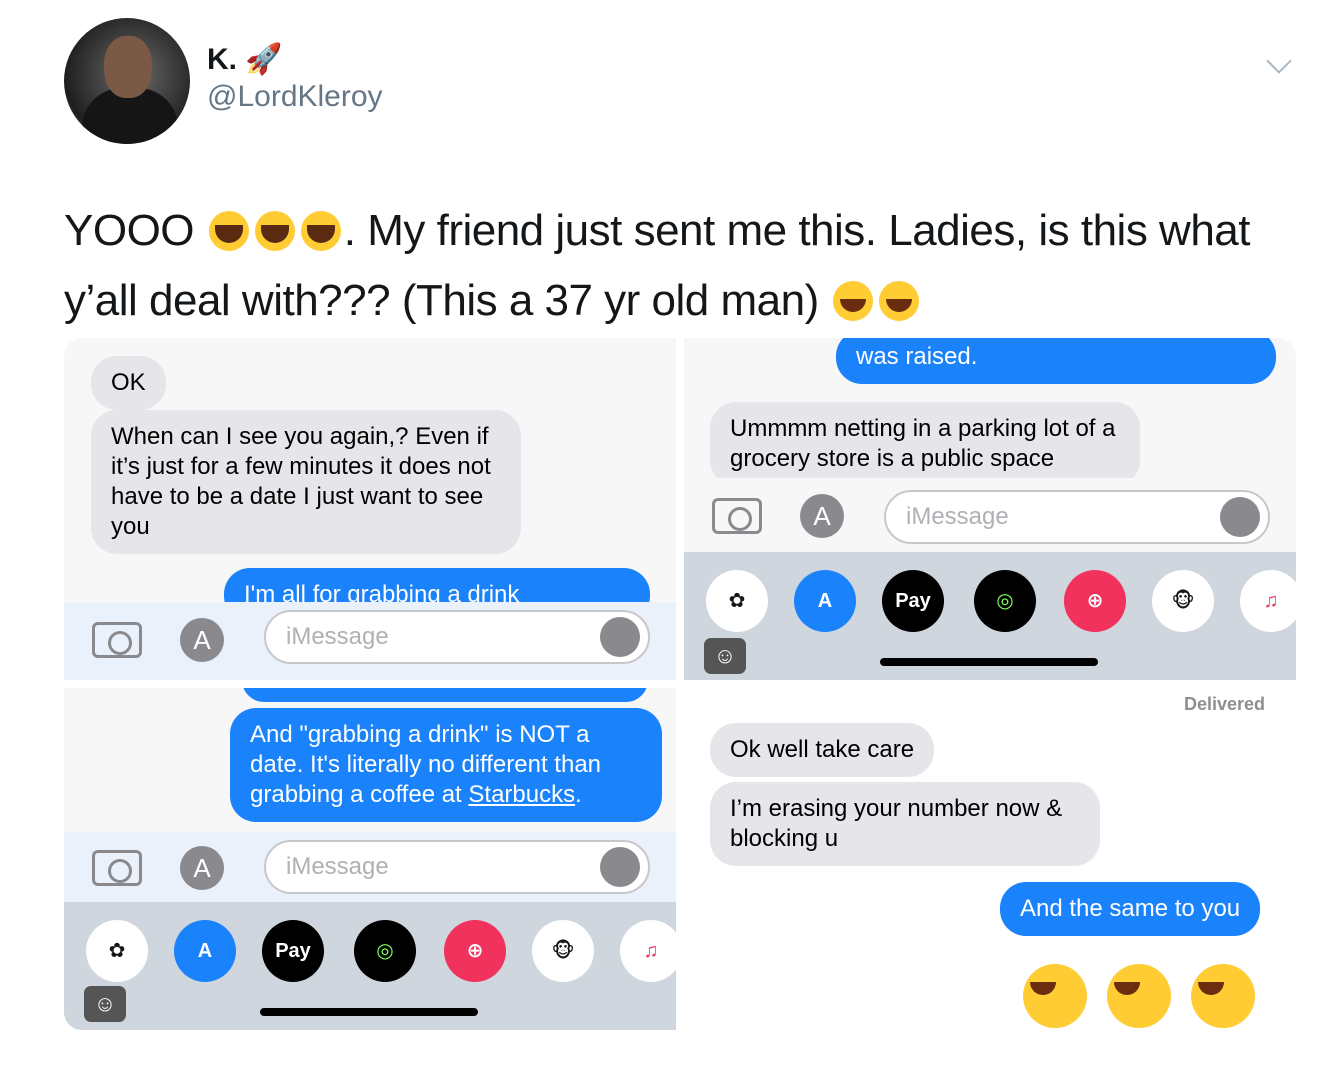 The image size is (1343, 1083). I want to click on delivered-status: Delivered, so click(1225, 704).